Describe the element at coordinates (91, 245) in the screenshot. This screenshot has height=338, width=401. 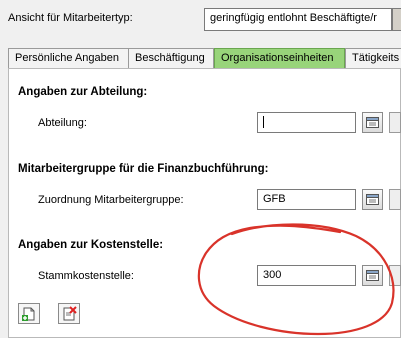
I see `section-title-cost-center: Angaben zur Kostenstelle:` at that location.